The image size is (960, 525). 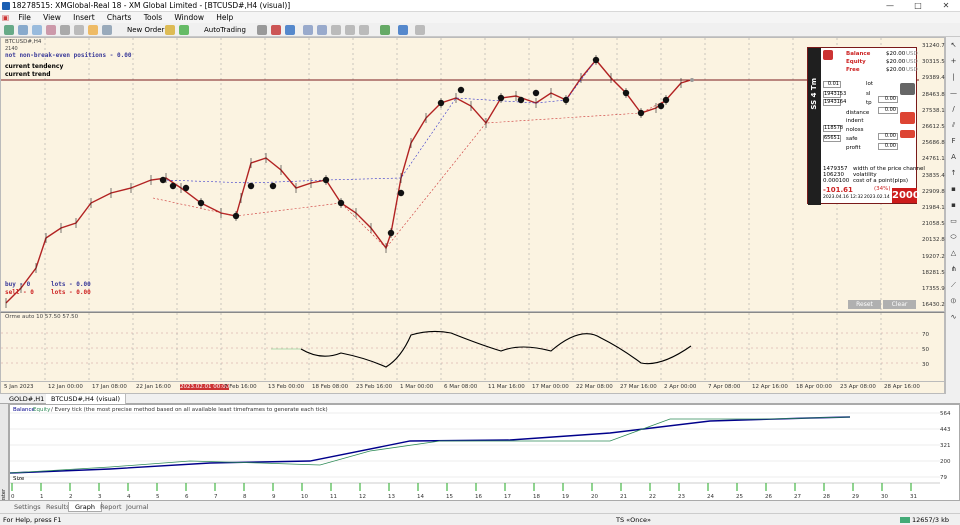 I want to click on close-button: ✕, so click(x=946, y=6).